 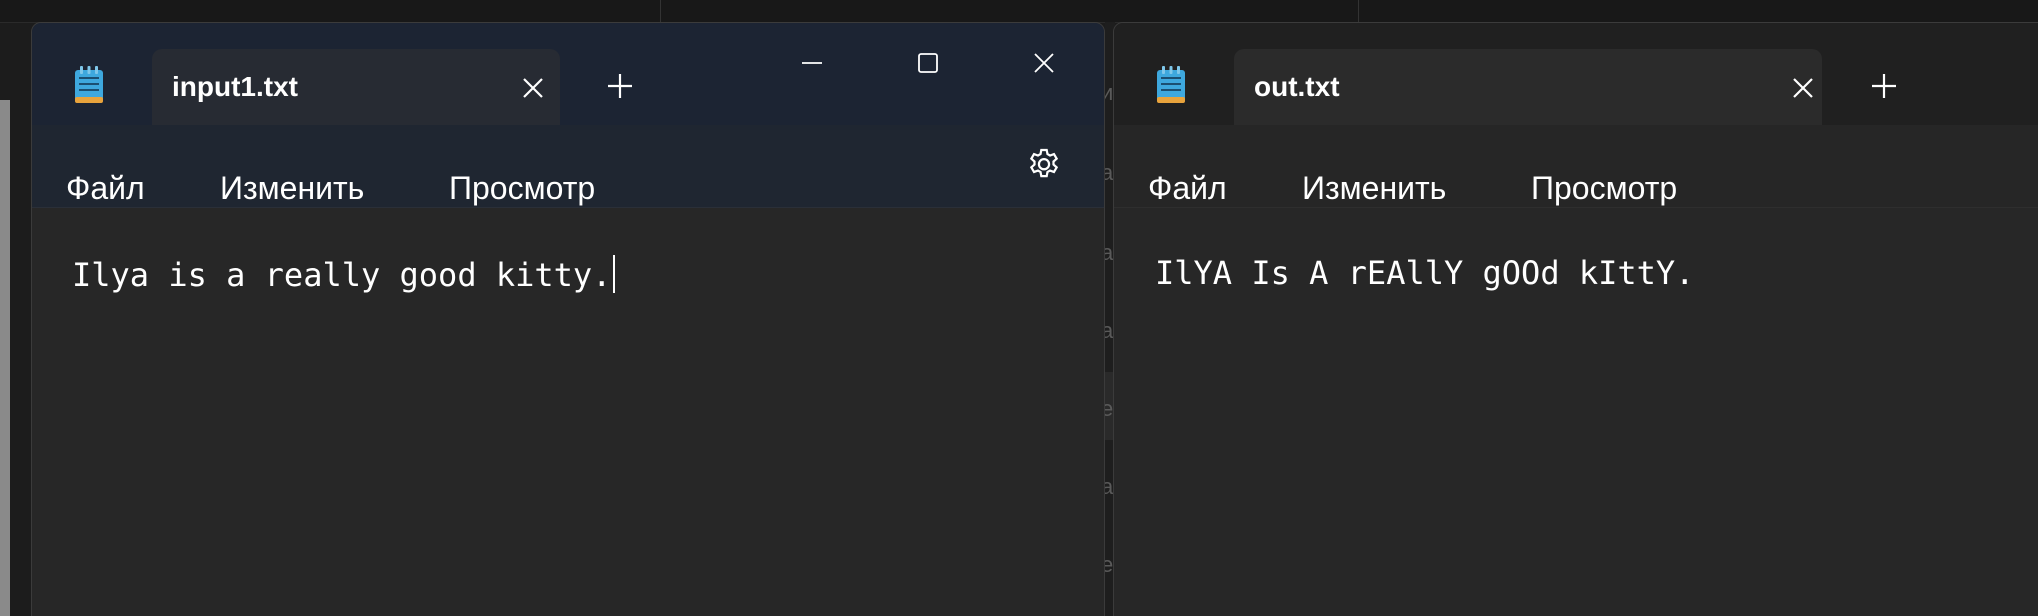 I want to click on settings-button, so click(x=1044, y=165).